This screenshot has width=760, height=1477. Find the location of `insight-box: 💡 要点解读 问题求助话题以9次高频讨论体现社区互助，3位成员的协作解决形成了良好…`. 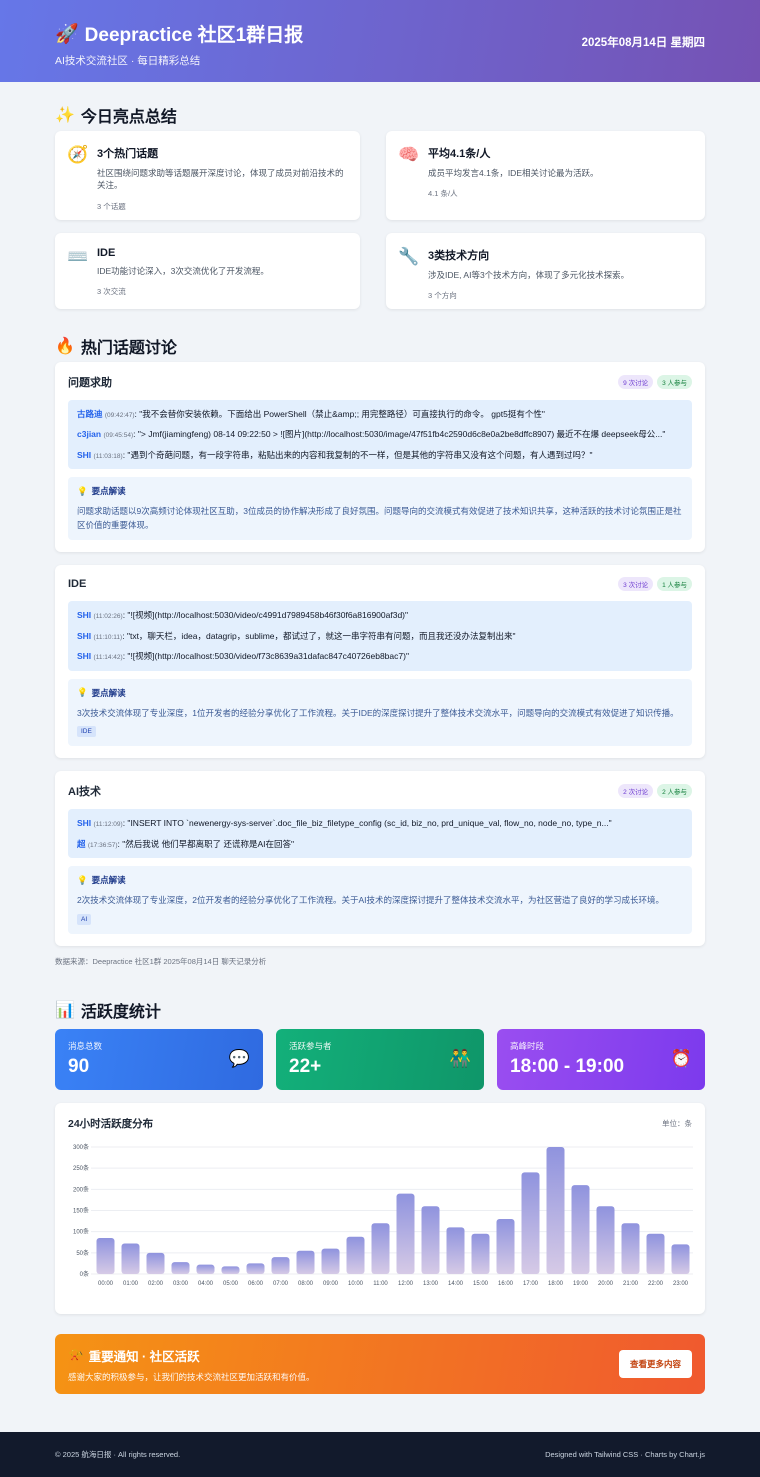

insight-box: 💡 要点解读 问题求助话题以9次高频讨论体现社区互助，3位成员的协作解决形成了良好… is located at coordinates (380, 509).